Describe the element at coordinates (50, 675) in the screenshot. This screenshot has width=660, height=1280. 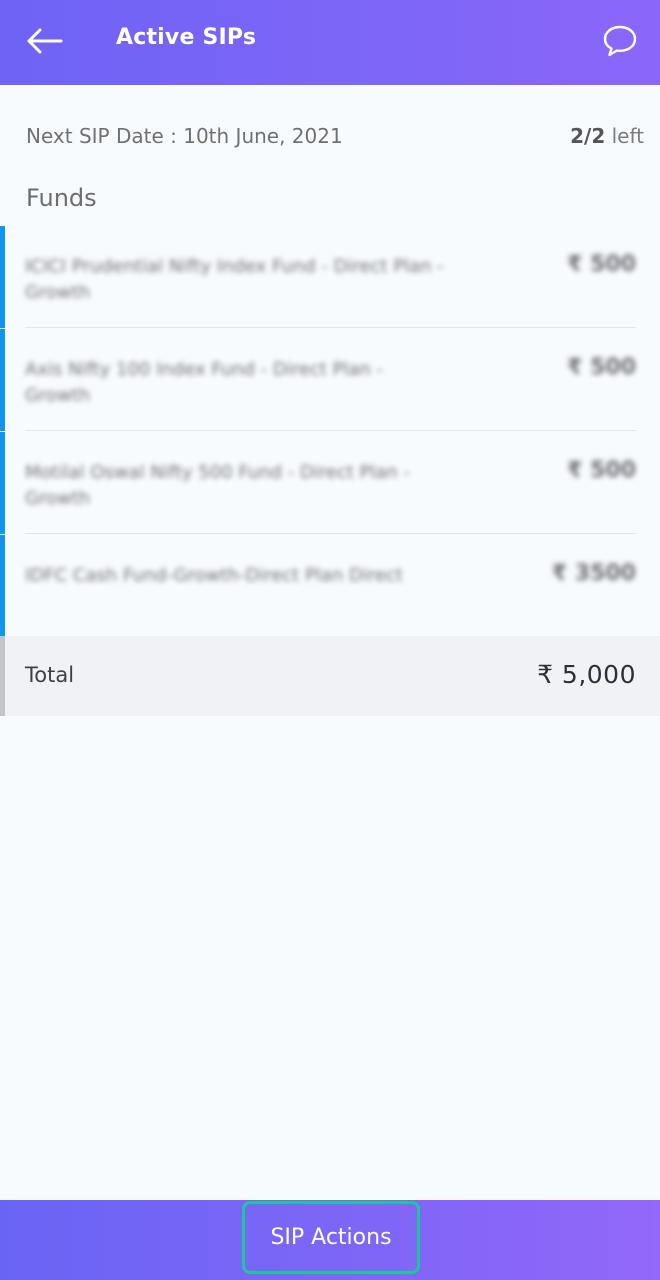
I see `total-label: Total` at that location.